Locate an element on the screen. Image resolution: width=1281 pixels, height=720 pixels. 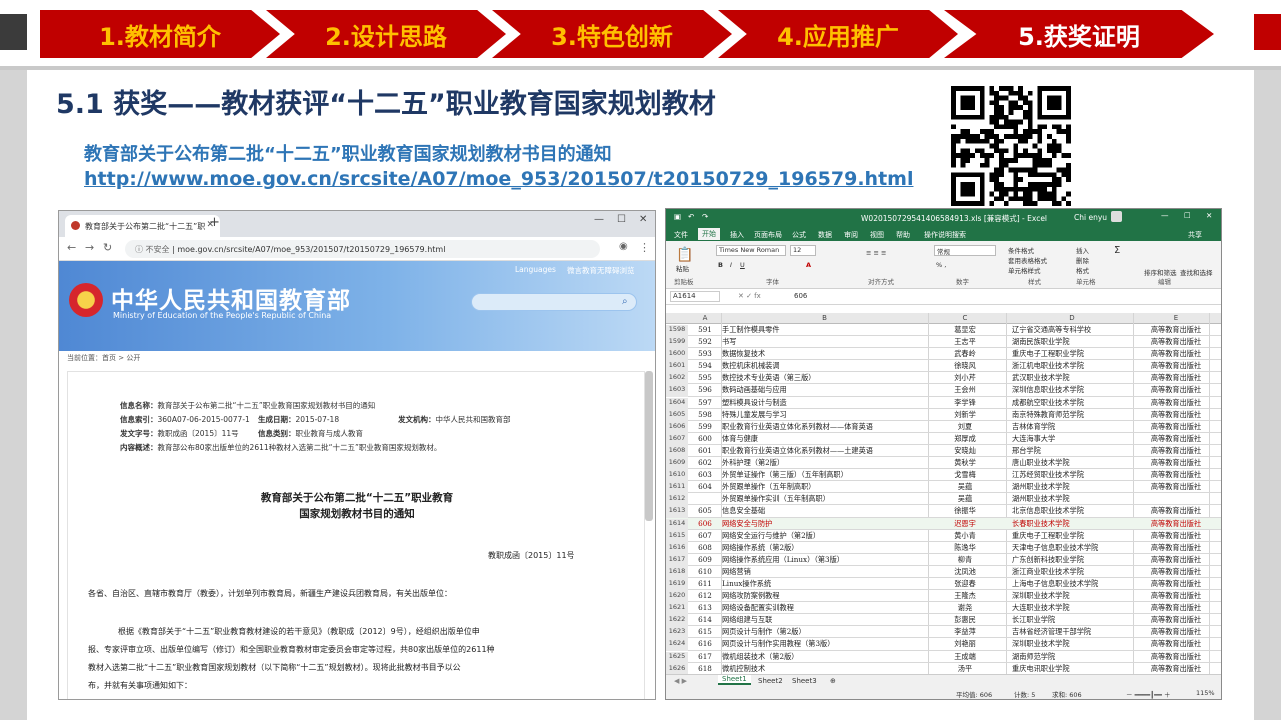
table-row: 1613 605 信息安全基础 徐振华 北京信息职业技术学院 高等教育出版社 is located at coordinates (943, 512).